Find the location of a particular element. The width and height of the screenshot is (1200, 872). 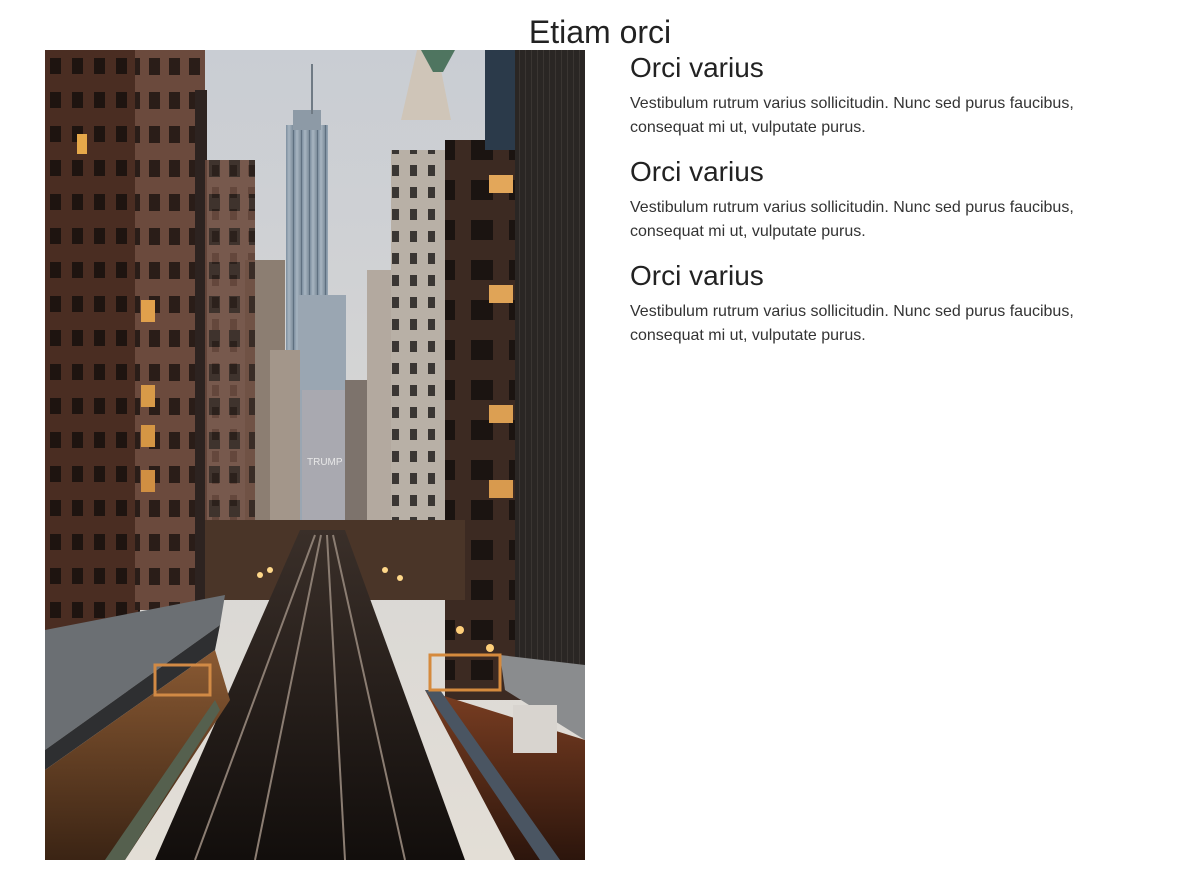

page-title: Etiam orci is located at coordinates (600, 32).